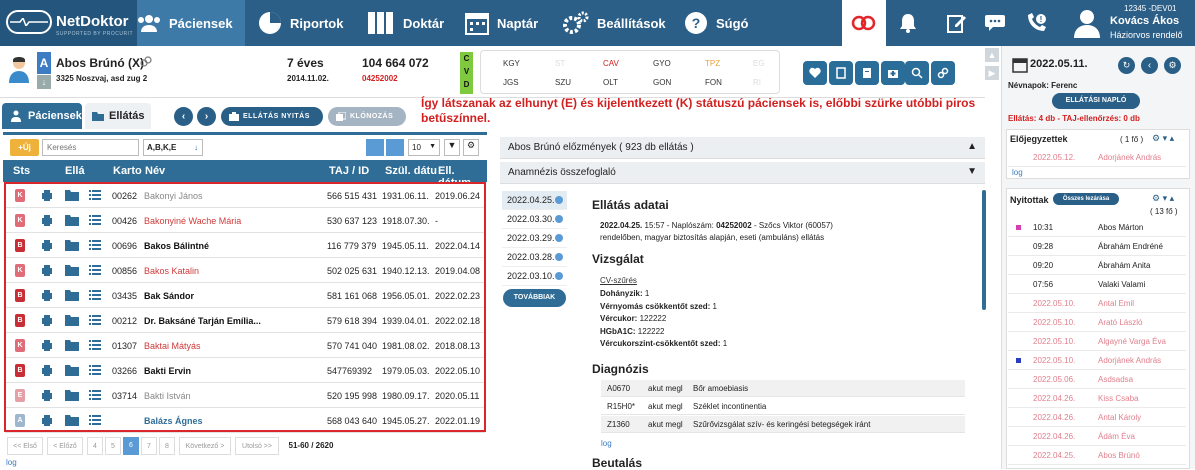 The image size is (1195, 470). I want to click on nav-documents: Doktár, so click(405, 23).